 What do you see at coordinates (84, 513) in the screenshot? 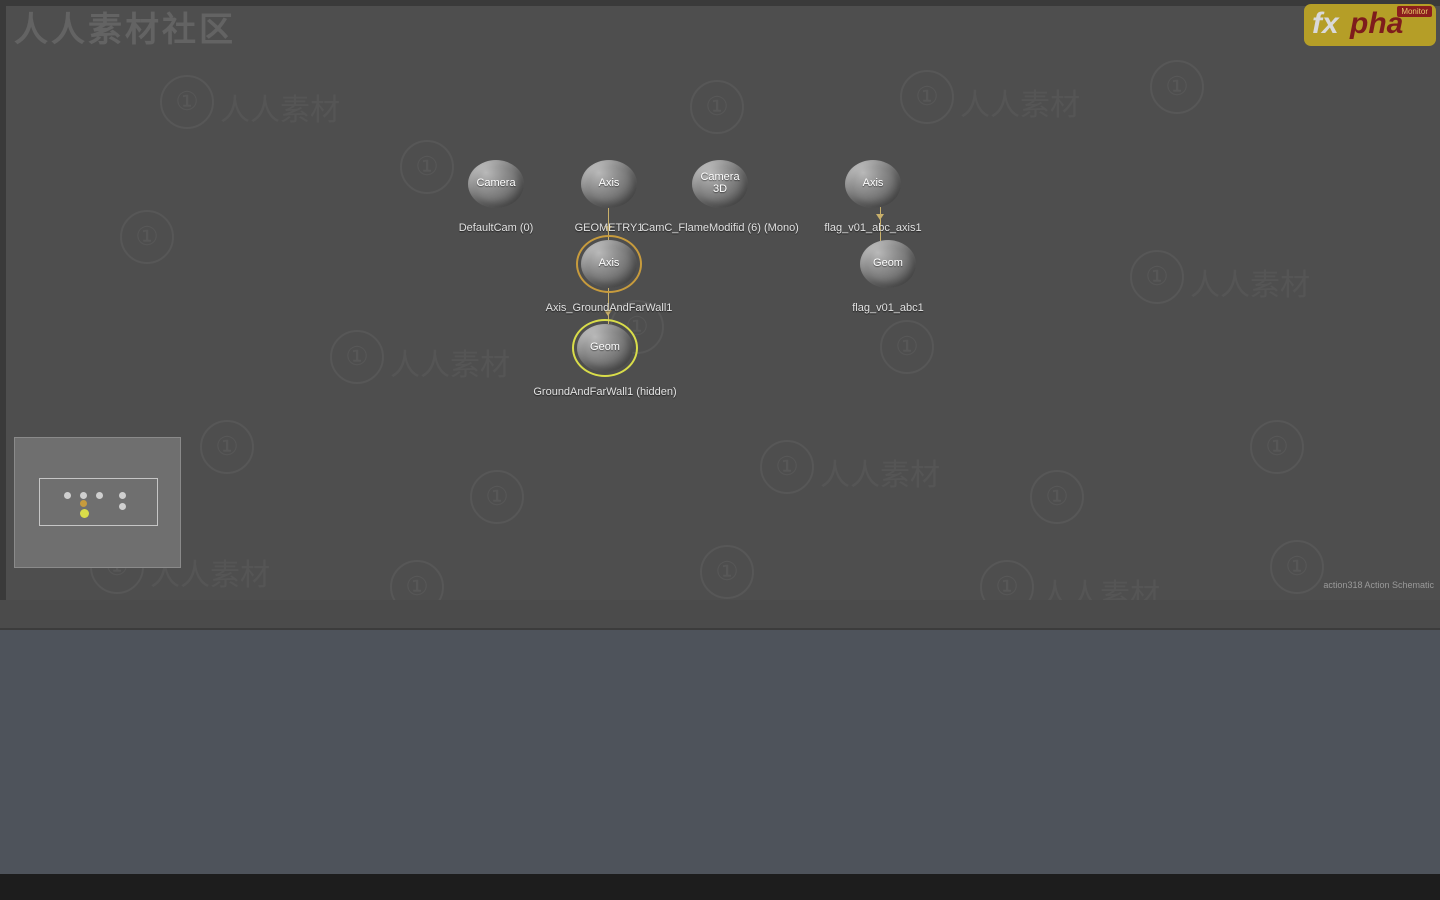
I see `thumb-dot-selected-yellow` at bounding box center [84, 513].